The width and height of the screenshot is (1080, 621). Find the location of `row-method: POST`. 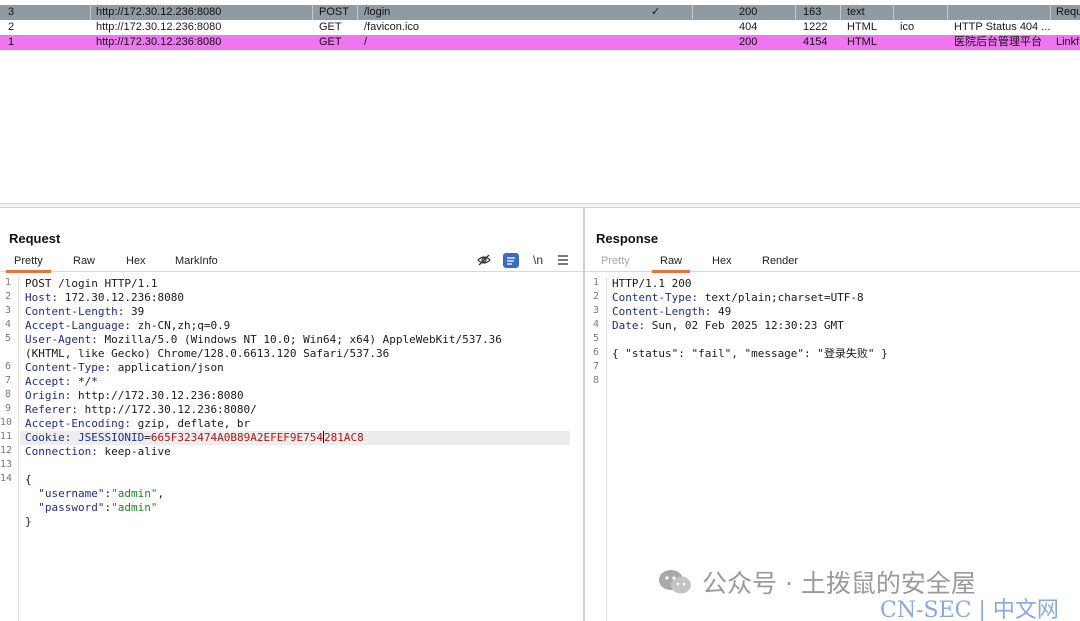

row-method: POST is located at coordinates (334, 12).